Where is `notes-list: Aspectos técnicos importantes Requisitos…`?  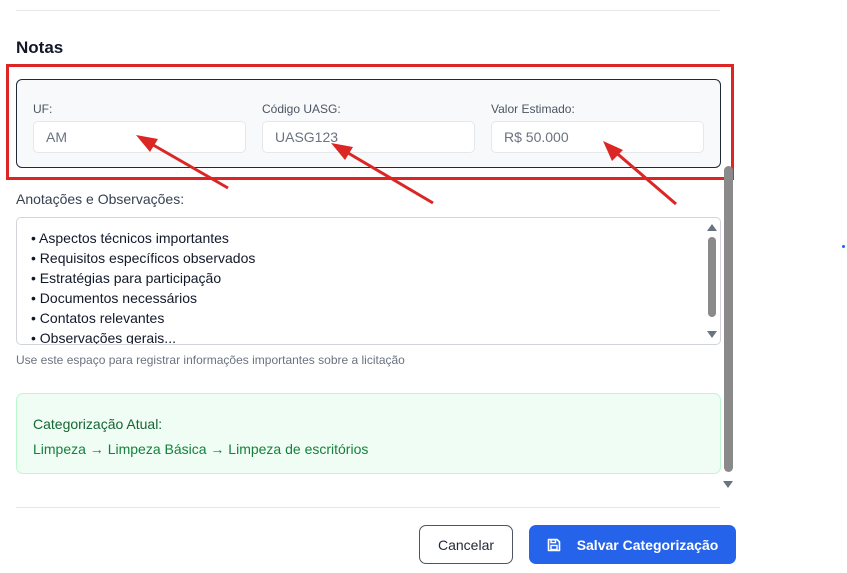 notes-list: Aspectos técnicos importantes Requisitos… is located at coordinates (143, 286).